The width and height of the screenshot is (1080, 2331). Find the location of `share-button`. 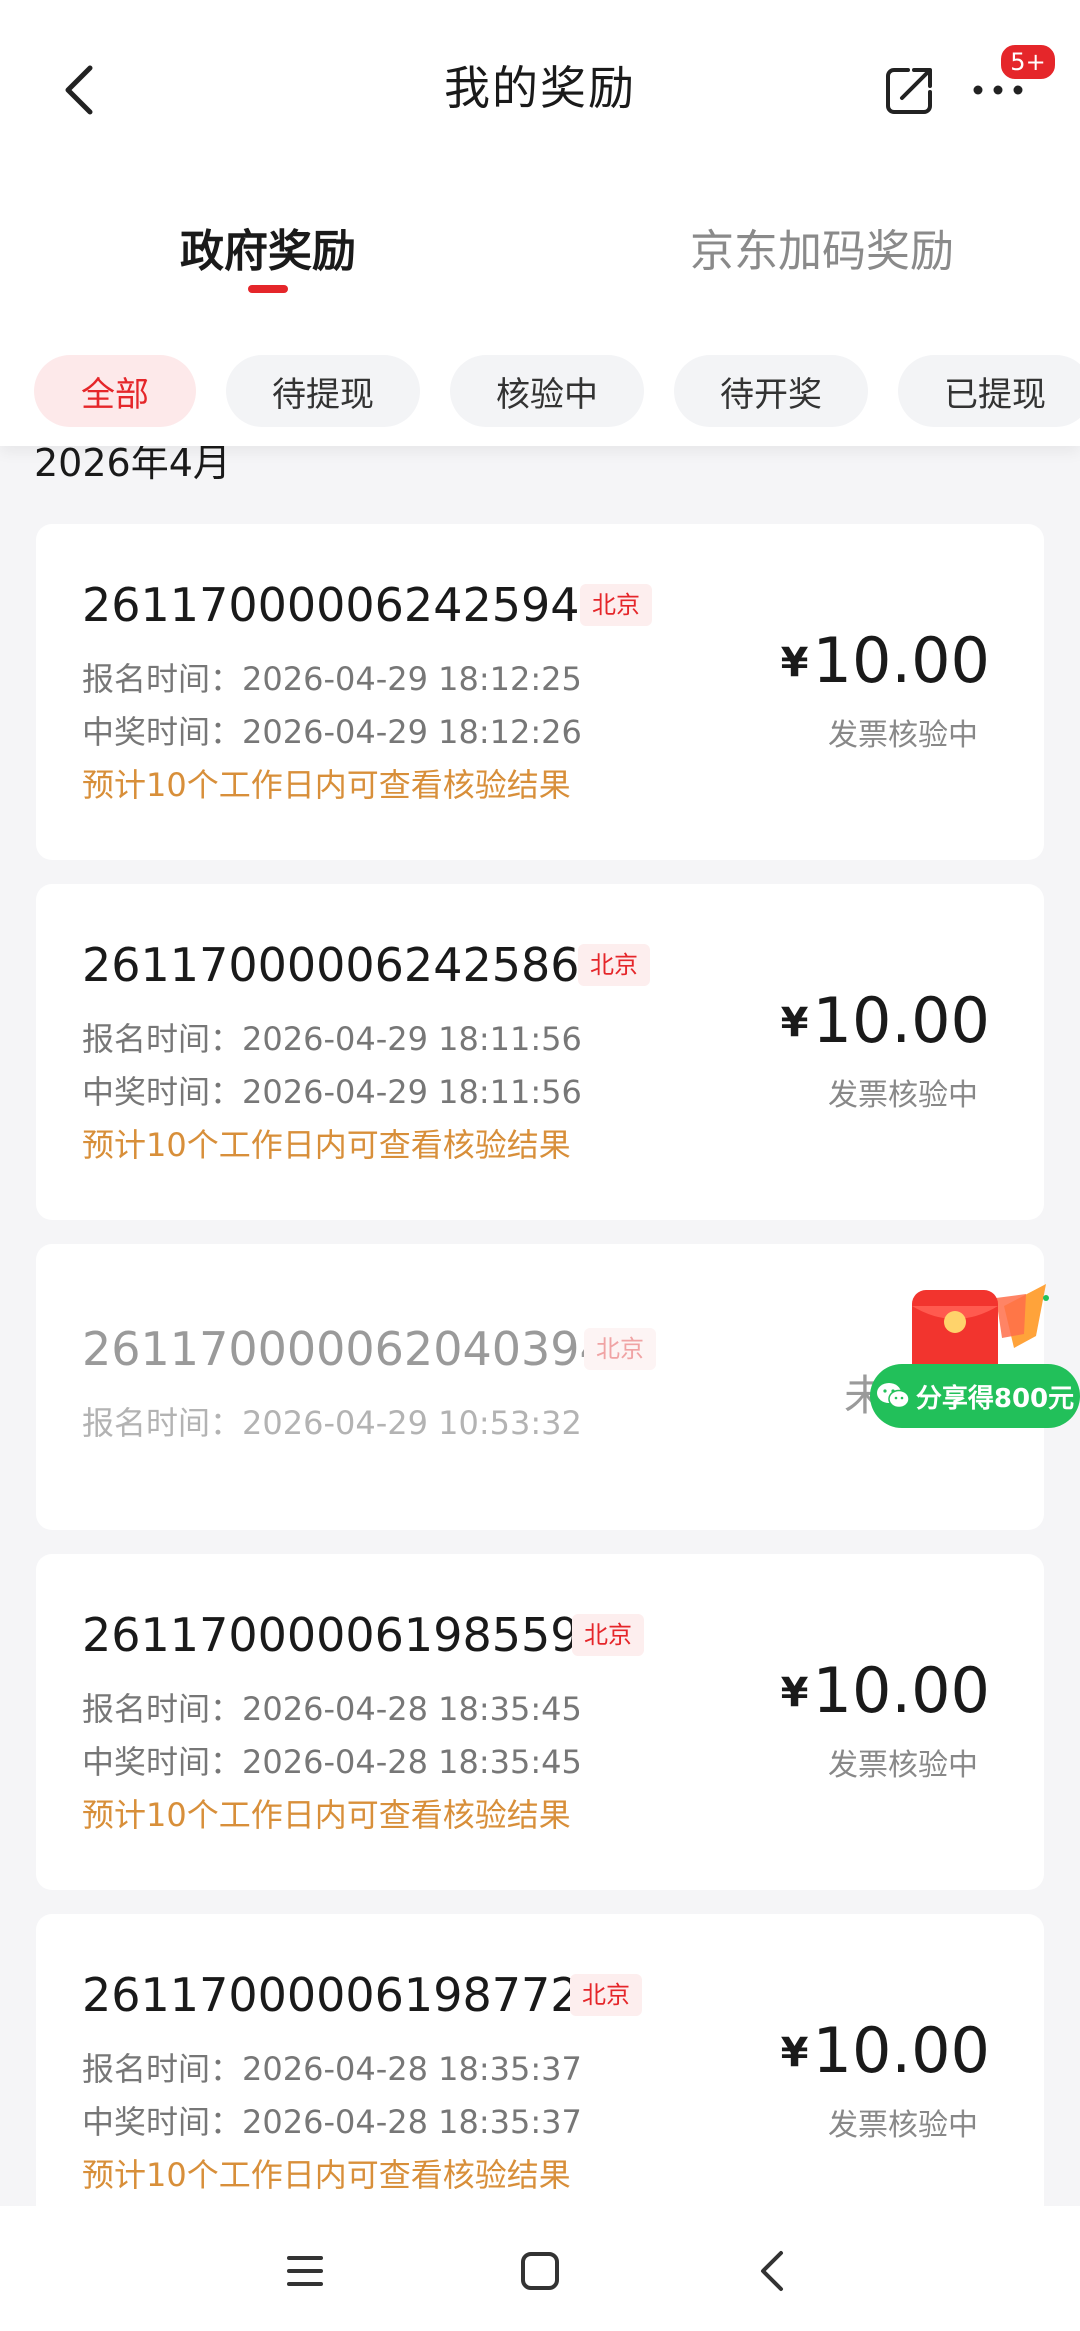

share-button is located at coordinates (910, 90).